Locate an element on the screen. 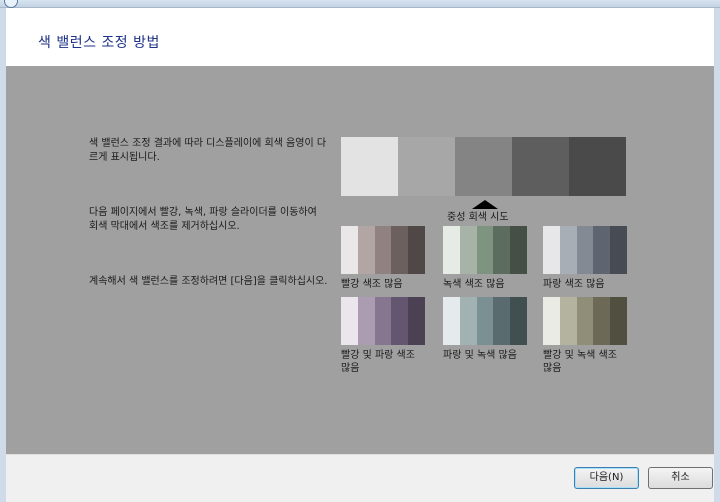  neutral-gray-bar is located at coordinates (483, 166).